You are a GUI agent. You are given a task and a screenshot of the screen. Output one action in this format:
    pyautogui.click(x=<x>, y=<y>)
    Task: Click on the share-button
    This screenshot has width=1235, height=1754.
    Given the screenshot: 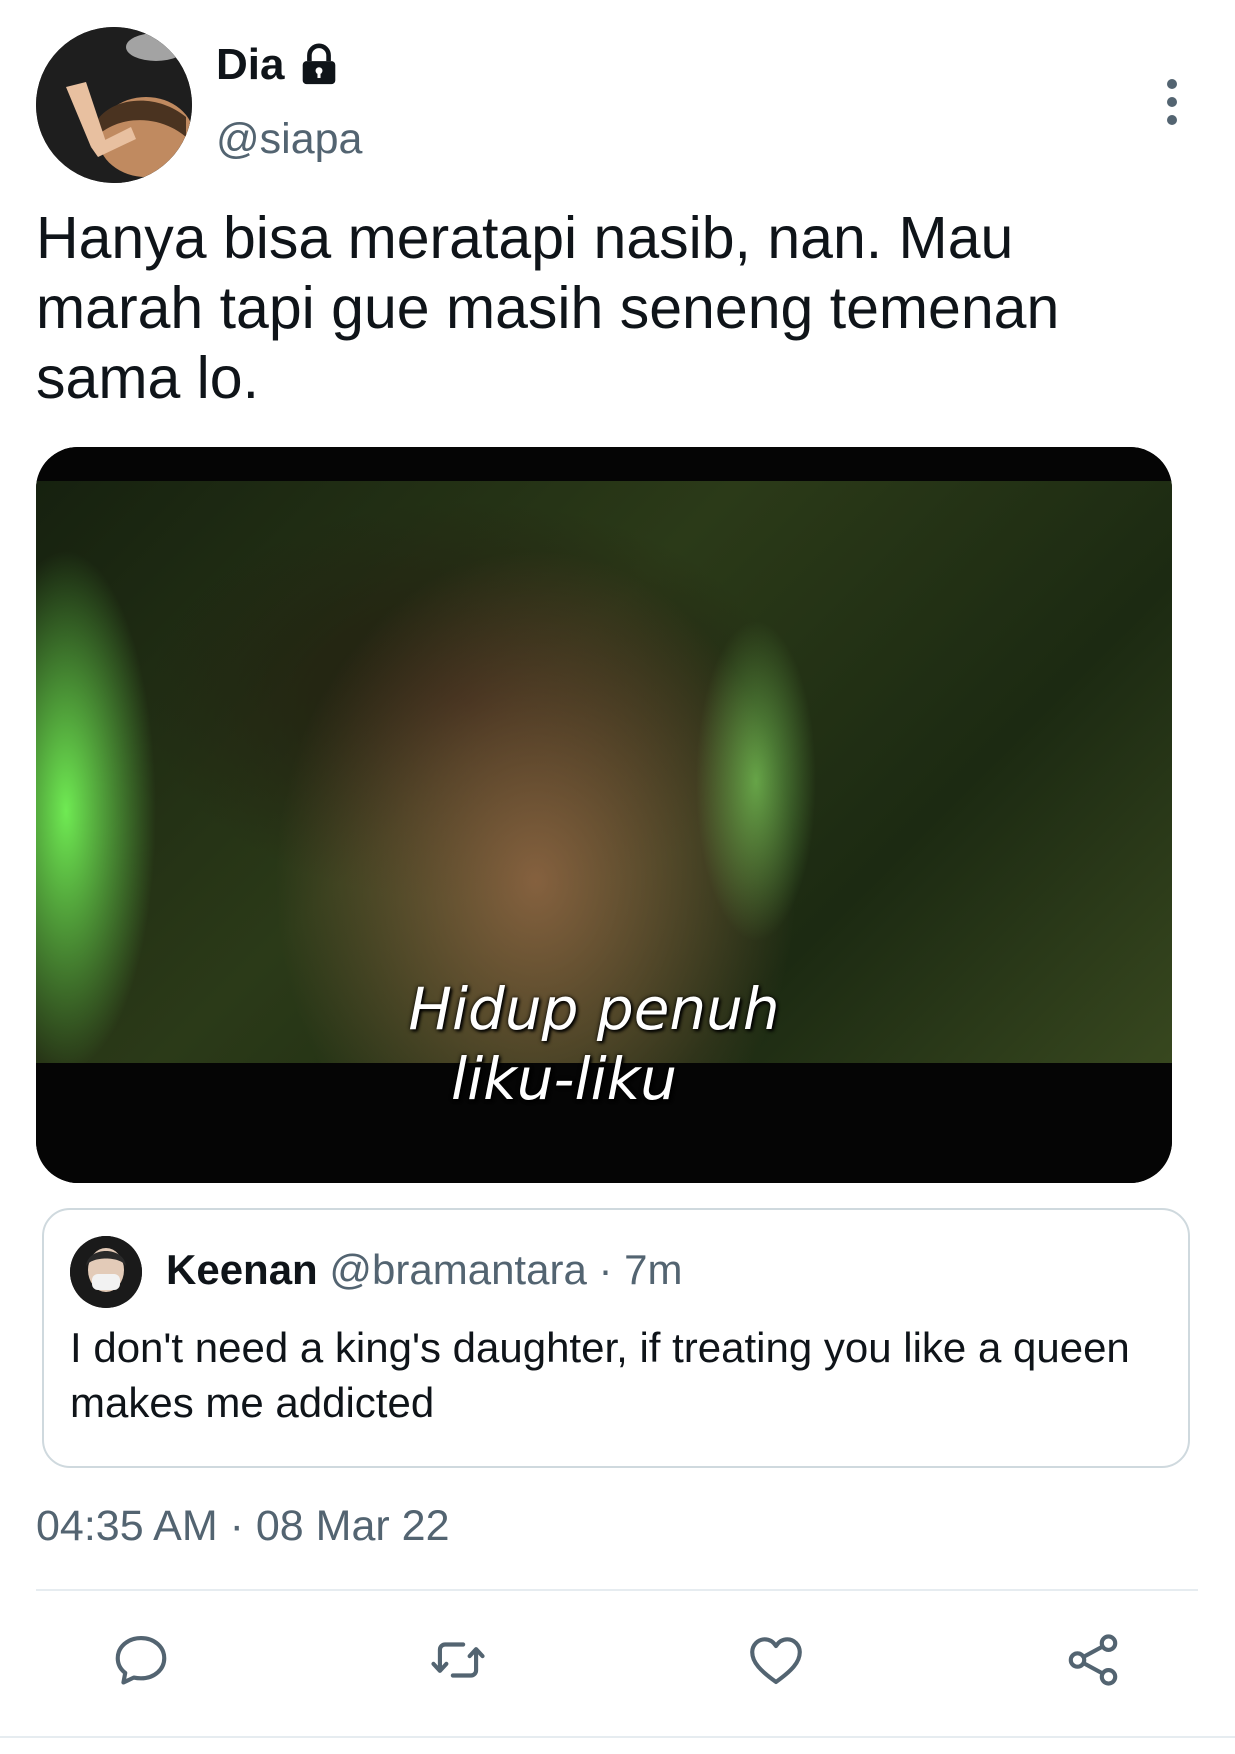 What is the action you would take?
    pyautogui.click(x=1093, y=1660)
    